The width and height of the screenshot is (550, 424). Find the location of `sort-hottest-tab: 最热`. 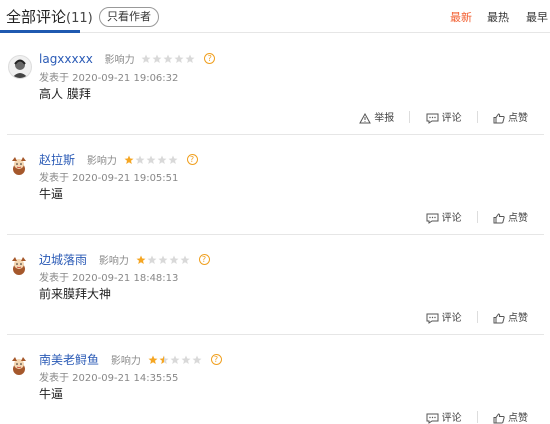

sort-hottest-tab: 最热 is located at coordinates (498, 17).